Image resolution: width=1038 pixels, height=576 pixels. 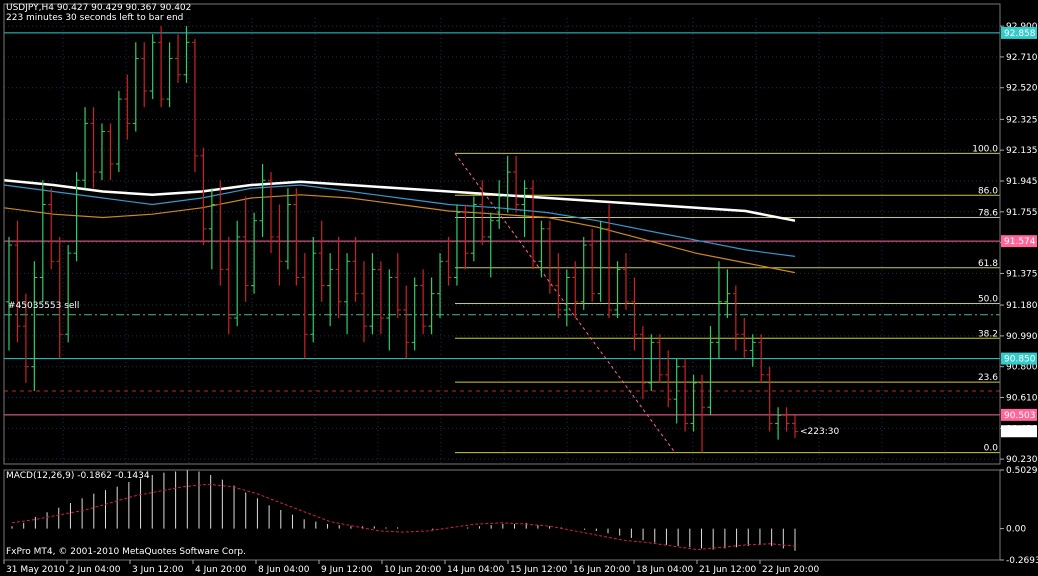 What do you see at coordinates (412, 570) in the screenshot?
I see `time-tick-label: 10 Jun 20:00` at bounding box center [412, 570].